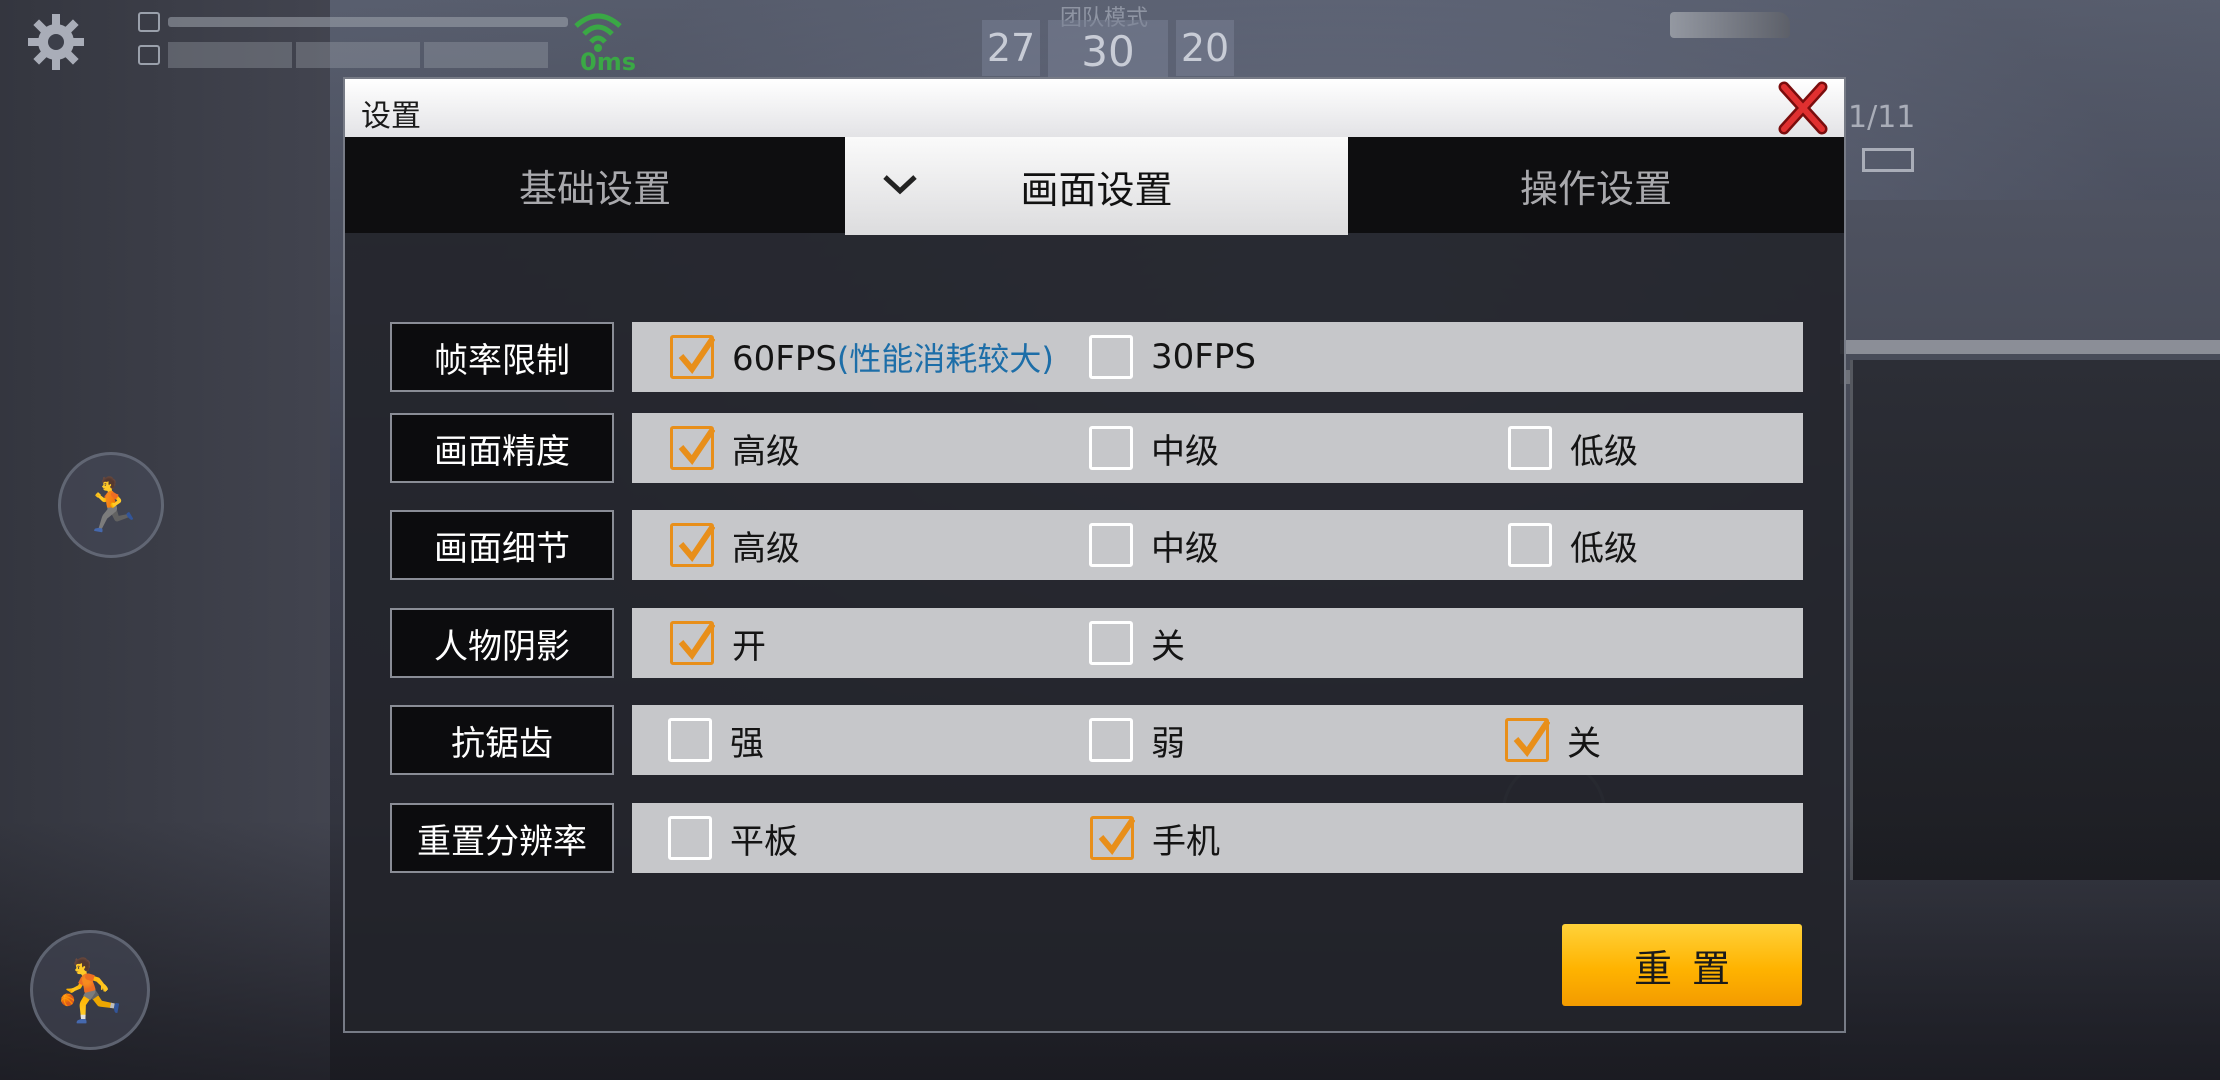  I want to click on option-on: 开, so click(718, 643).